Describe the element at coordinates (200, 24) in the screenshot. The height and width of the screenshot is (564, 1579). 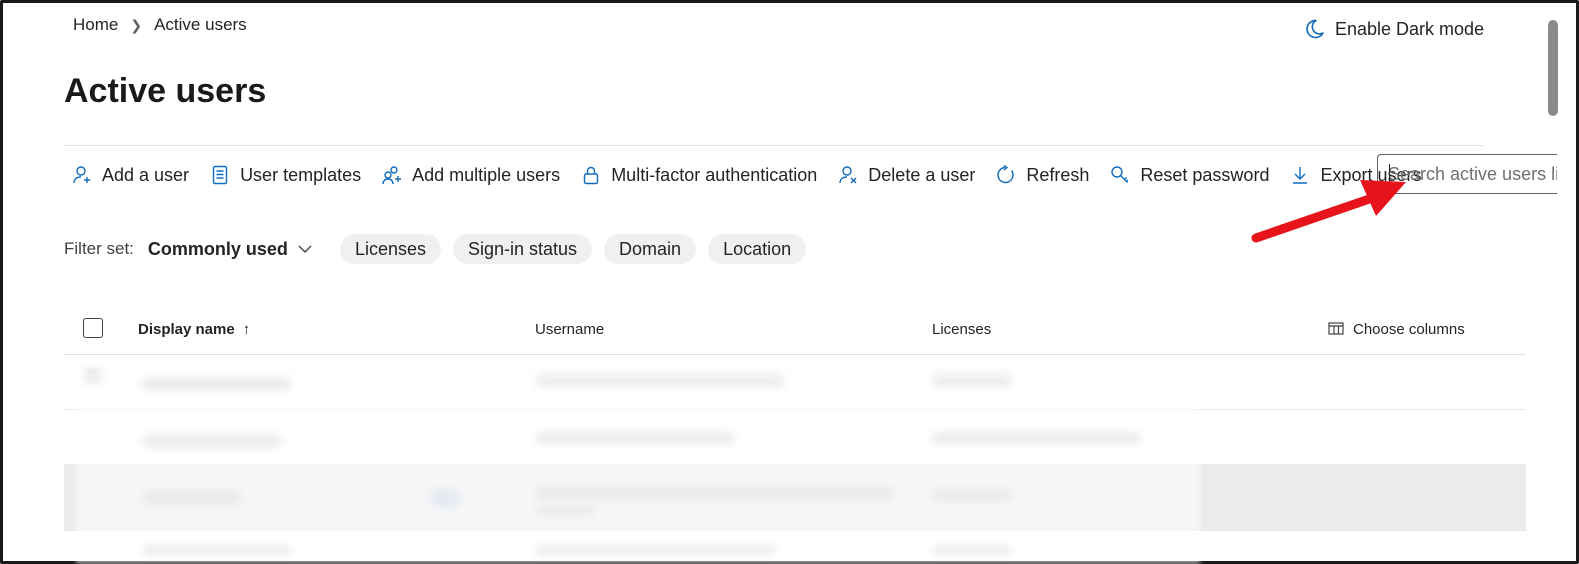
I see `breadcrumb-current: Active users` at that location.